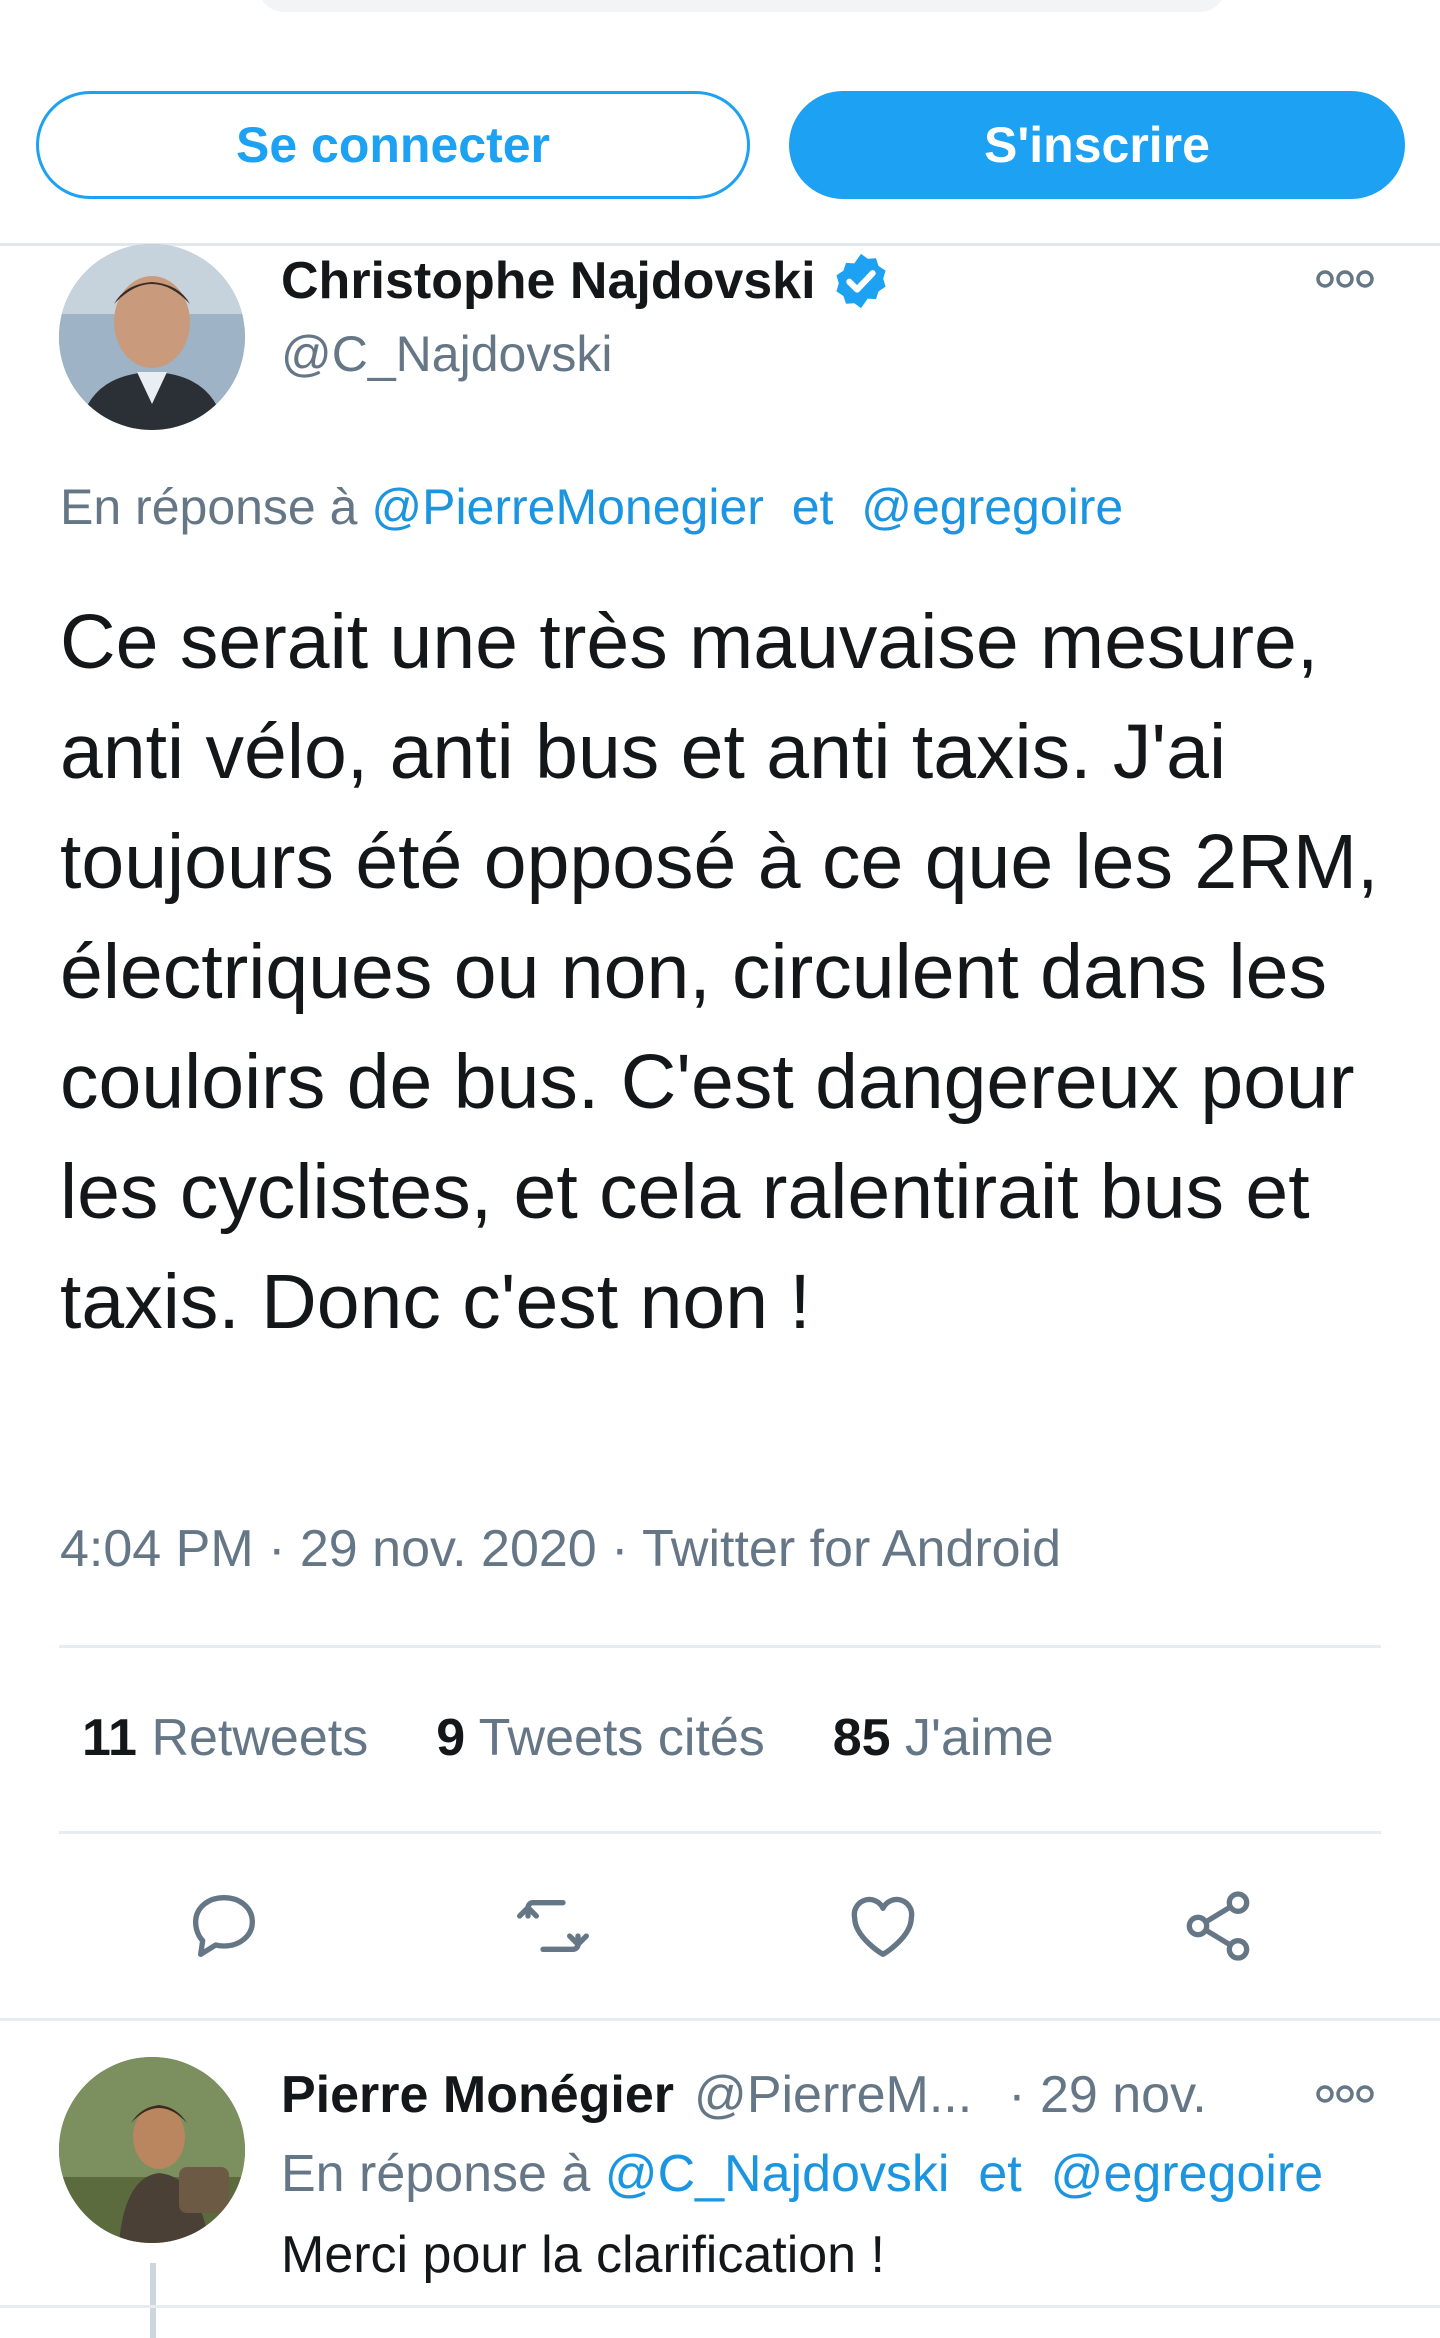  Describe the element at coordinates (548, 281) in the screenshot. I see `author-name-text: Christophe Najdovski` at that location.